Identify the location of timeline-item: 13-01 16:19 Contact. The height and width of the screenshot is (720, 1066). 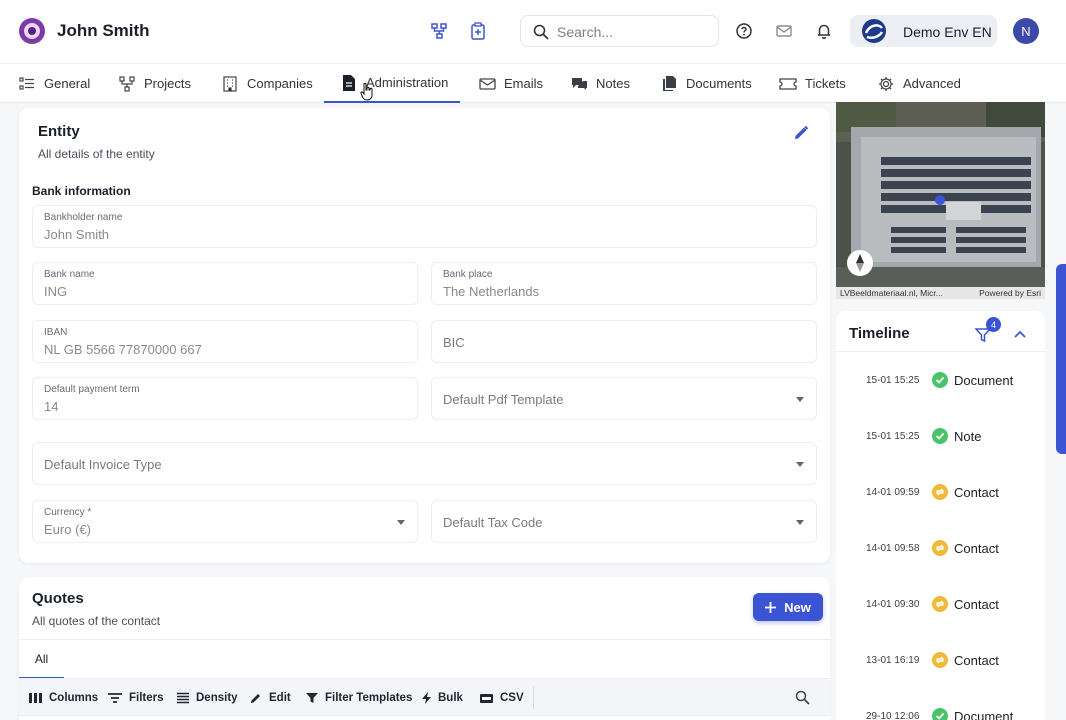
(956, 660).